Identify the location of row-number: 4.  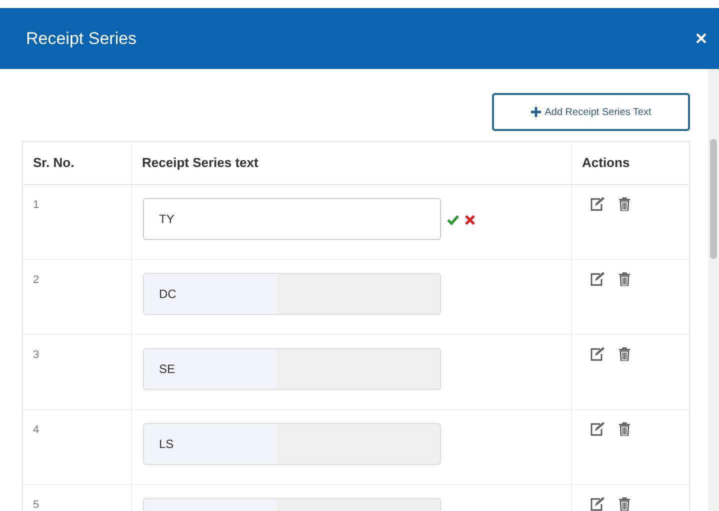
(36, 430).